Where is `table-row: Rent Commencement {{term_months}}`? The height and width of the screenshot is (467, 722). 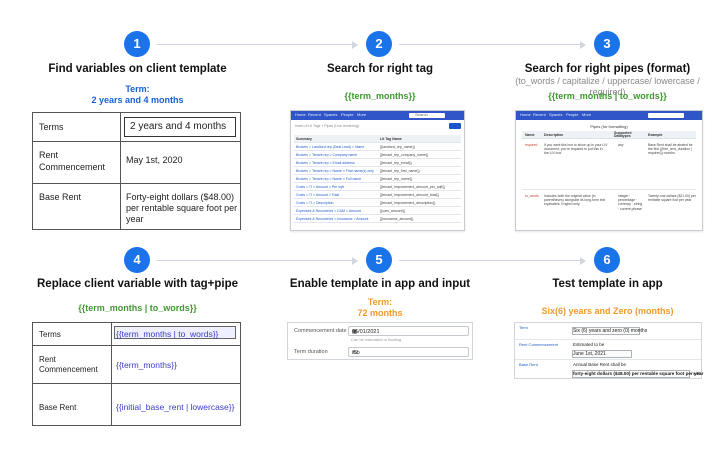 table-row: Rent Commencement {{term_months}} is located at coordinates (136, 365).